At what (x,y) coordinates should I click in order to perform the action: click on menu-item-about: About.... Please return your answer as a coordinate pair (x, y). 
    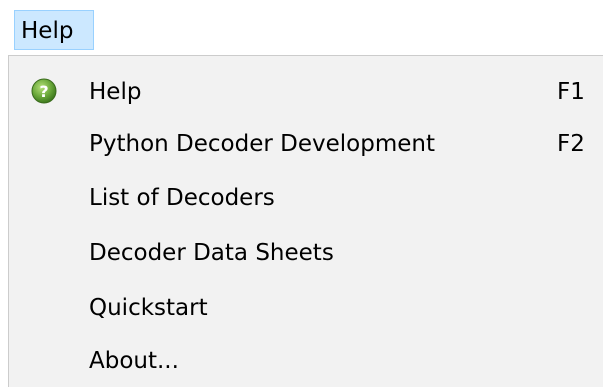
    Looking at the image, I should click on (306, 361).